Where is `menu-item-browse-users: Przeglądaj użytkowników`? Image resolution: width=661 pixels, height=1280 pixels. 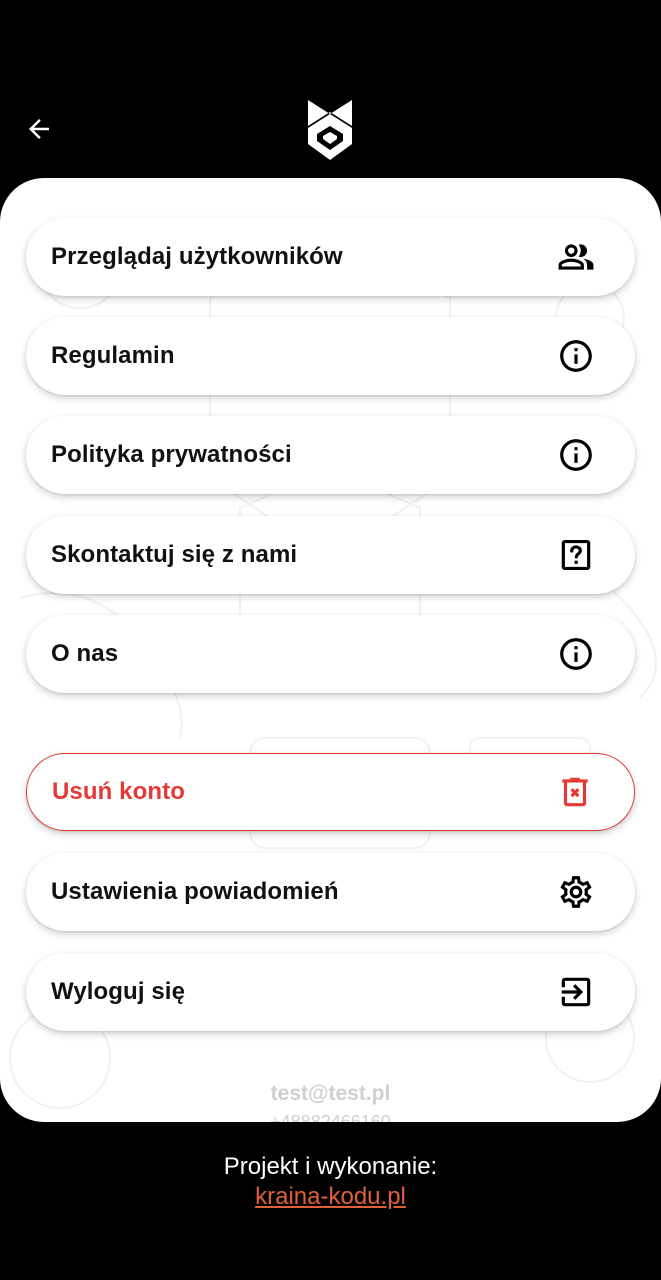 menu-item-browse-users: Przeglądaj użytkowników is located at coordinates (330, 257).